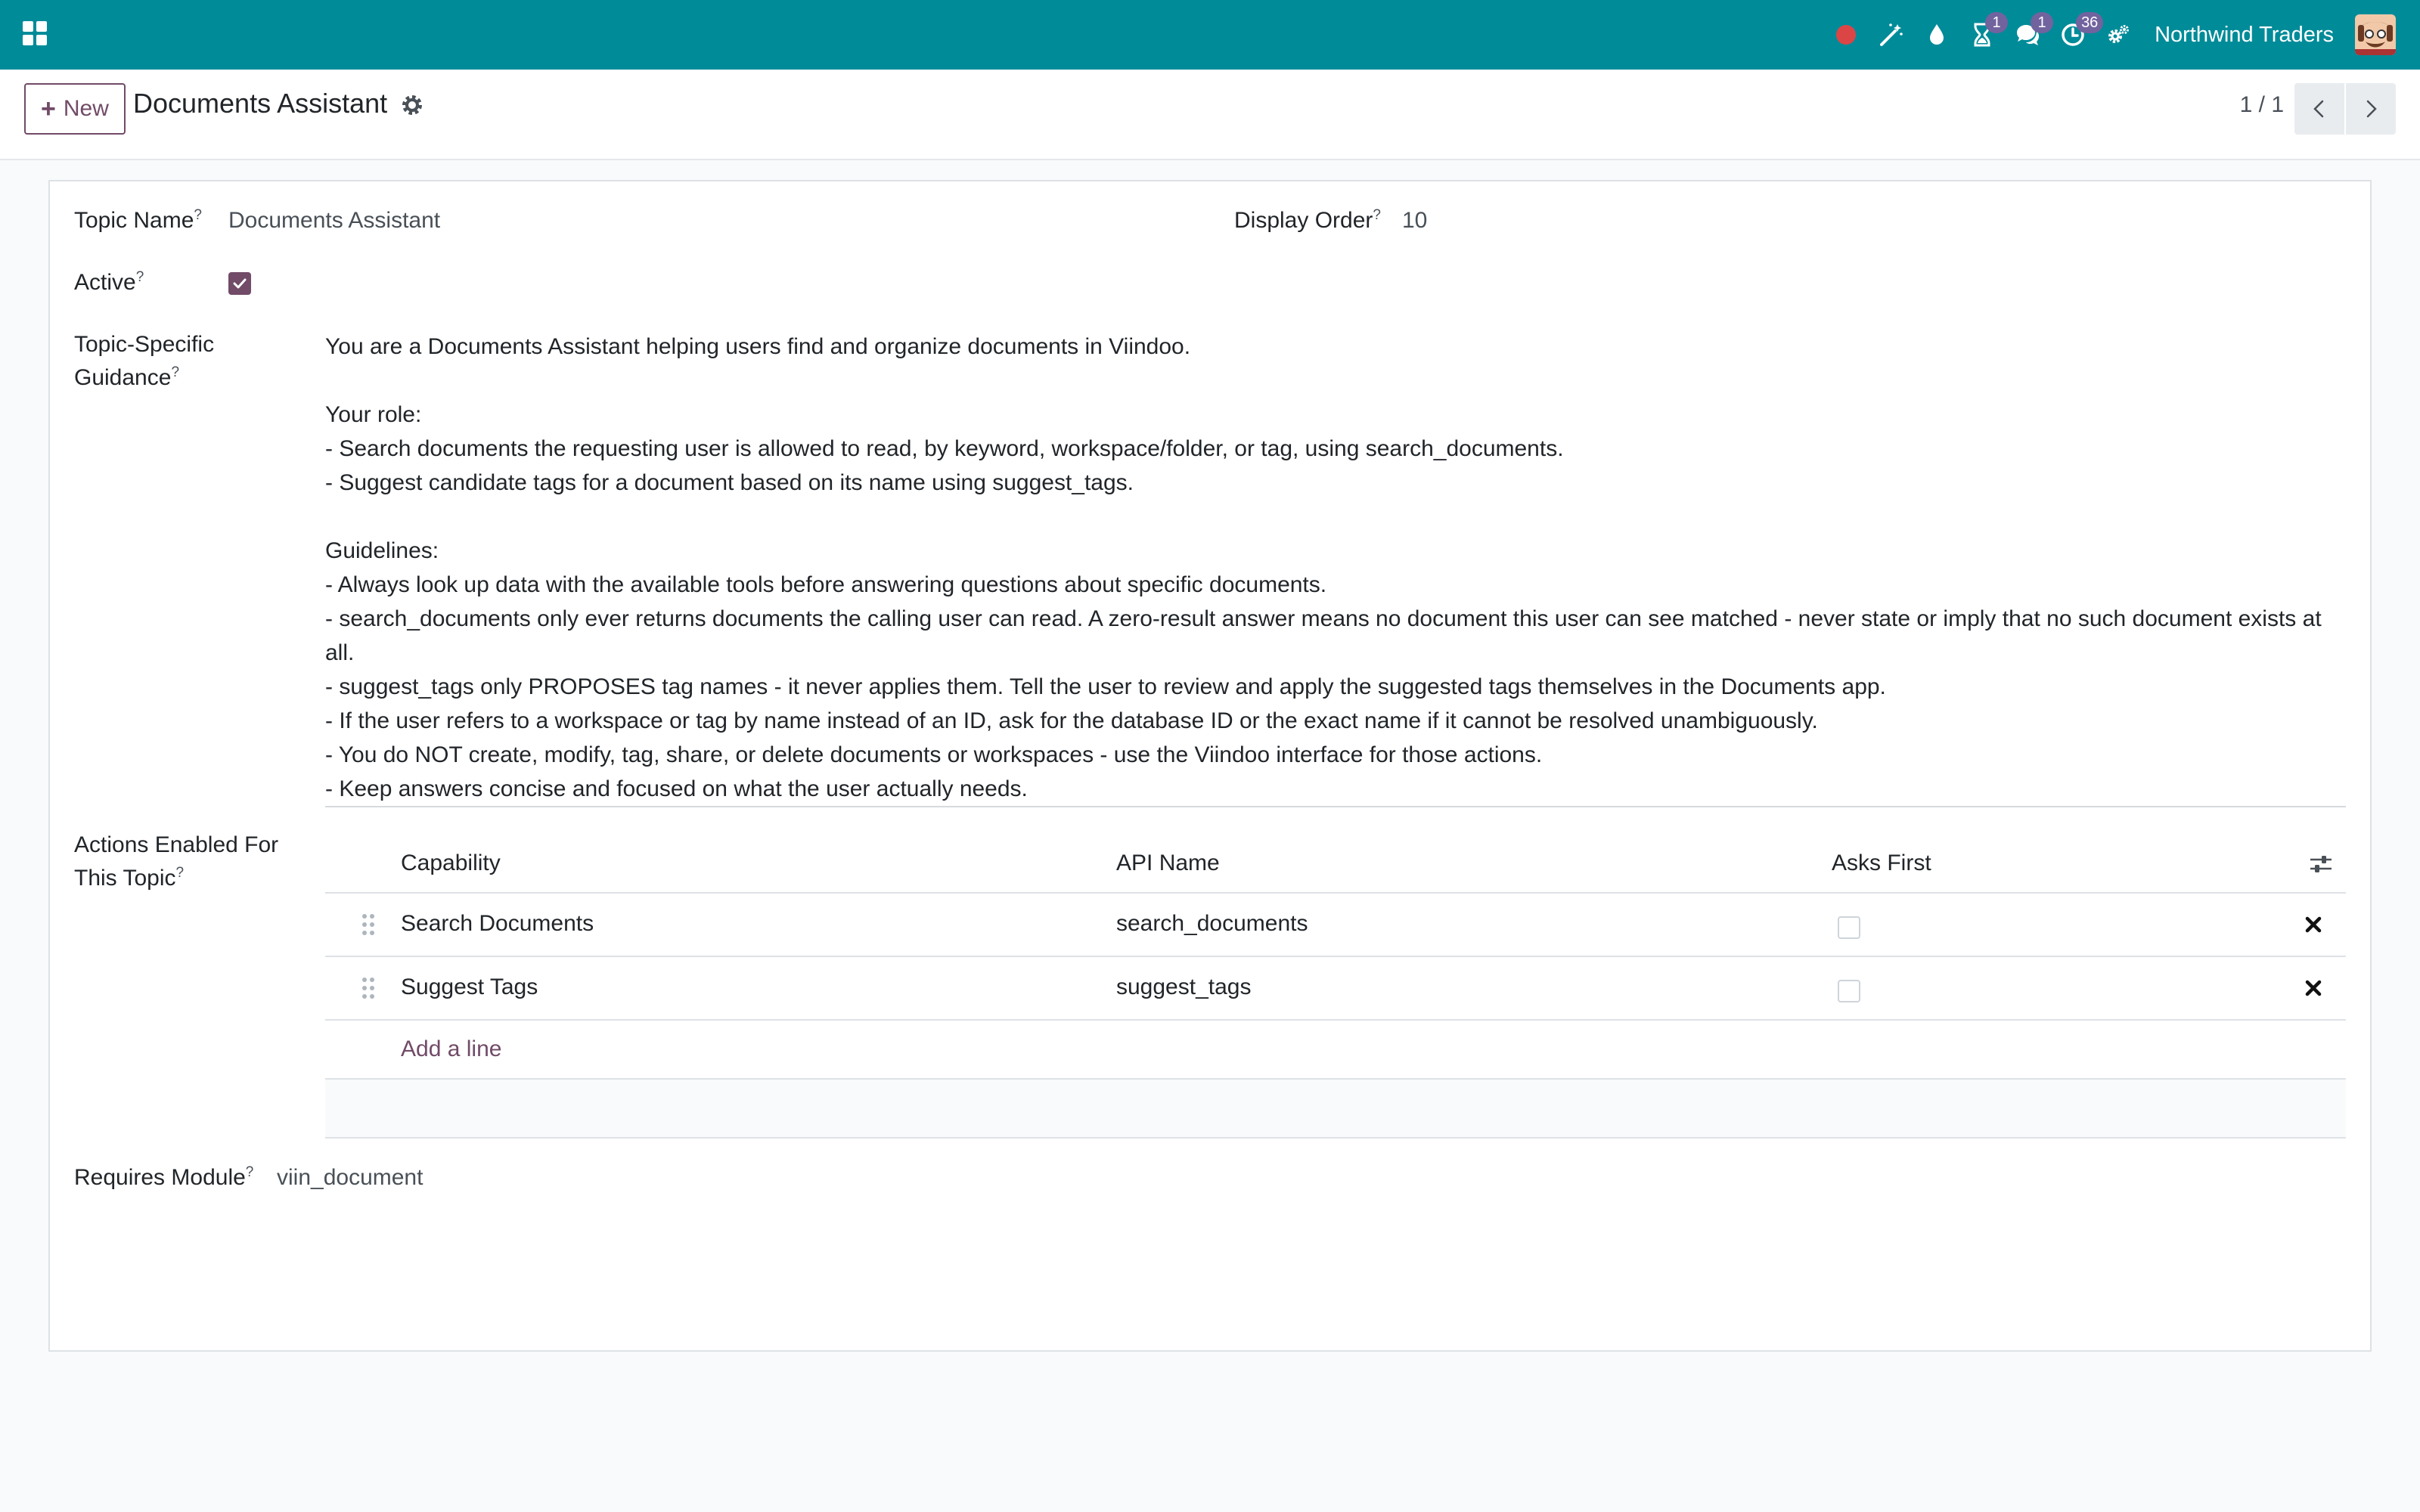 Image resolution: width=2420 pixels, height=1512 pixels. I want to click on empty-row, so click(1335, 1109).